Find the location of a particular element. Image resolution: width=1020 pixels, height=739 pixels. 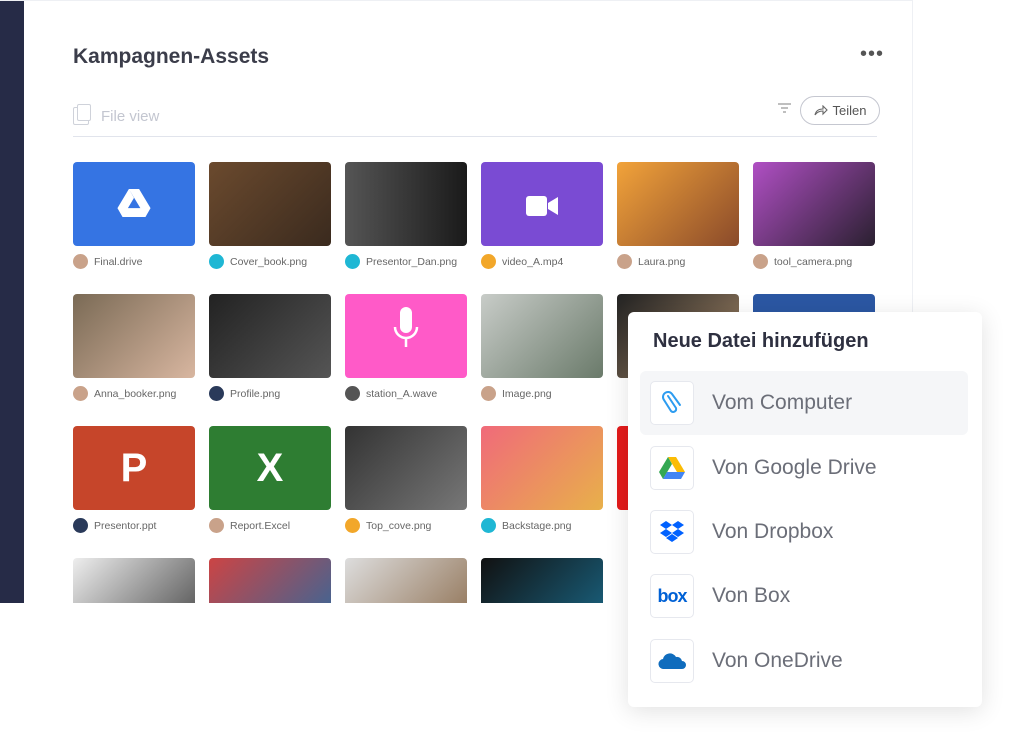

menu-title: Neue Datei hinzufügen is located at coordinates (761, 341).